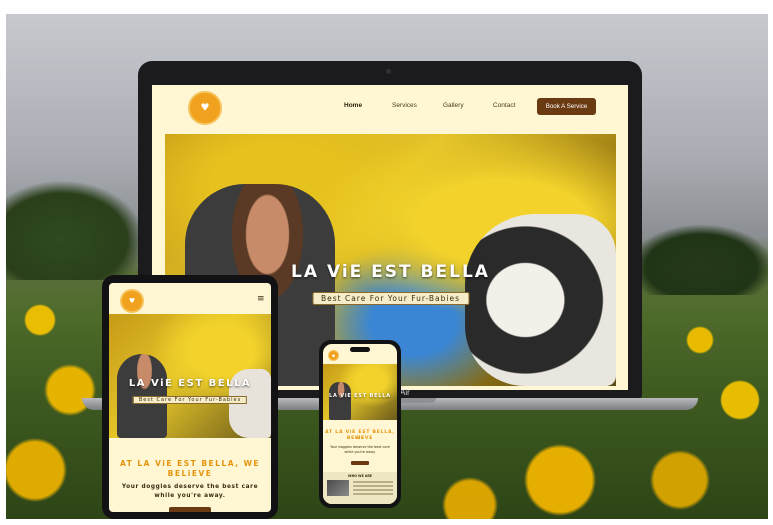  Describe the element at coordinates (190, 487) in the screenshot. I see `tablet-section-text-line1: Your doggies deserve the best care` at that location.